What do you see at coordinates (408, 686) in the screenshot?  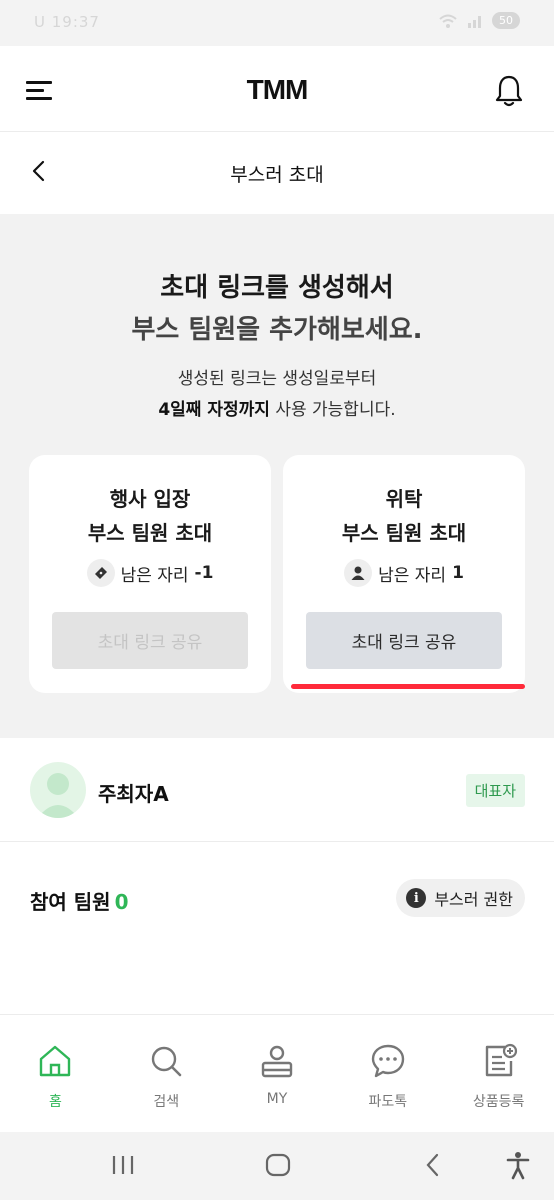 I see `annotation-underline` at bounding box center [408, 686].